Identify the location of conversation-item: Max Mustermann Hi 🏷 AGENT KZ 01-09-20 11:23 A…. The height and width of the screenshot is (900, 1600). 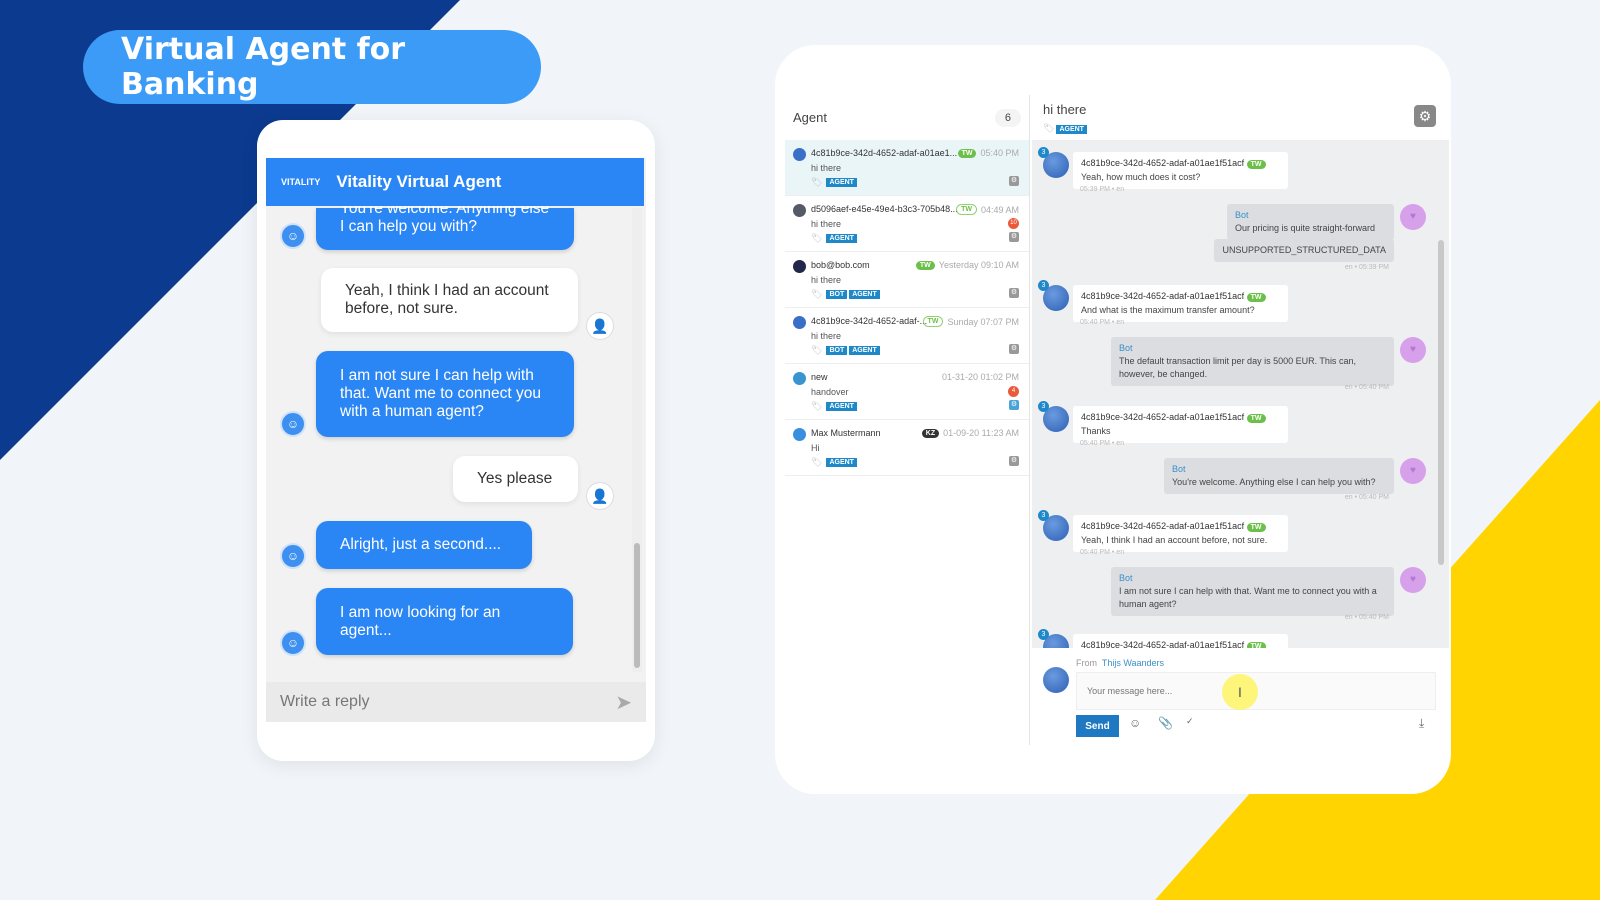
(907, 448).